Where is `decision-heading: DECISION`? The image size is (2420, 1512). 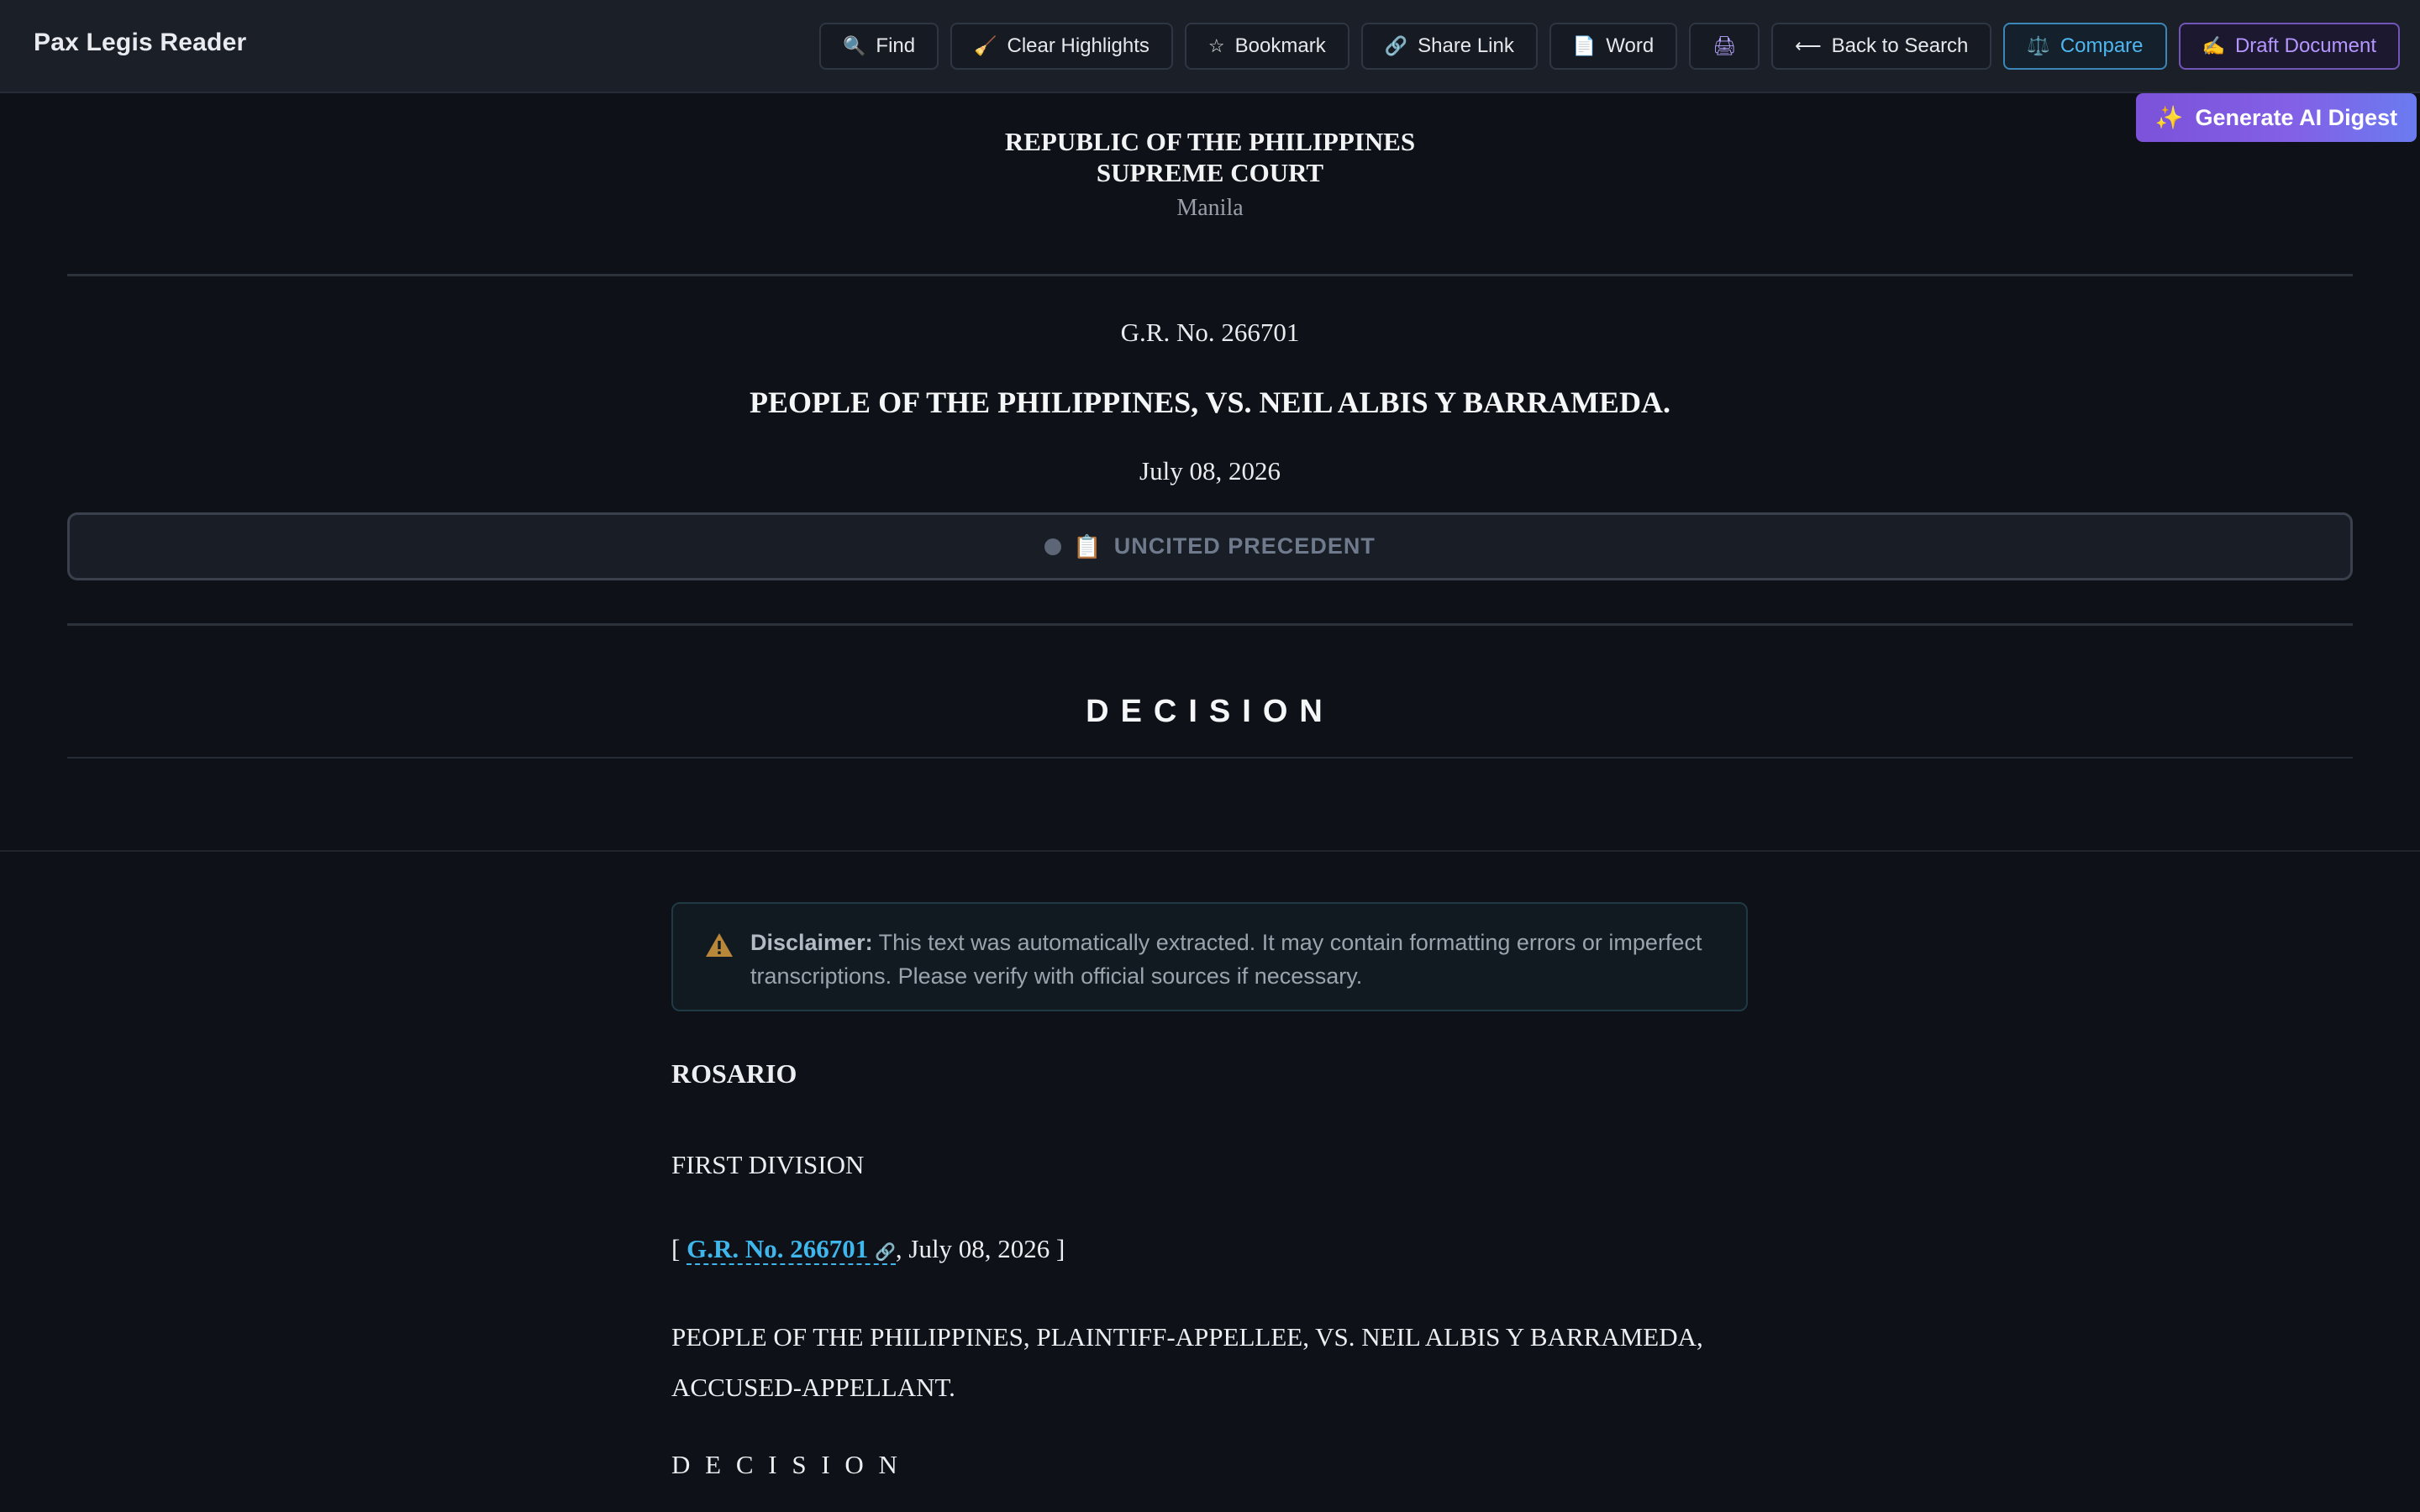
decision-heading: DECISION is located at coordinates (1210, 711).